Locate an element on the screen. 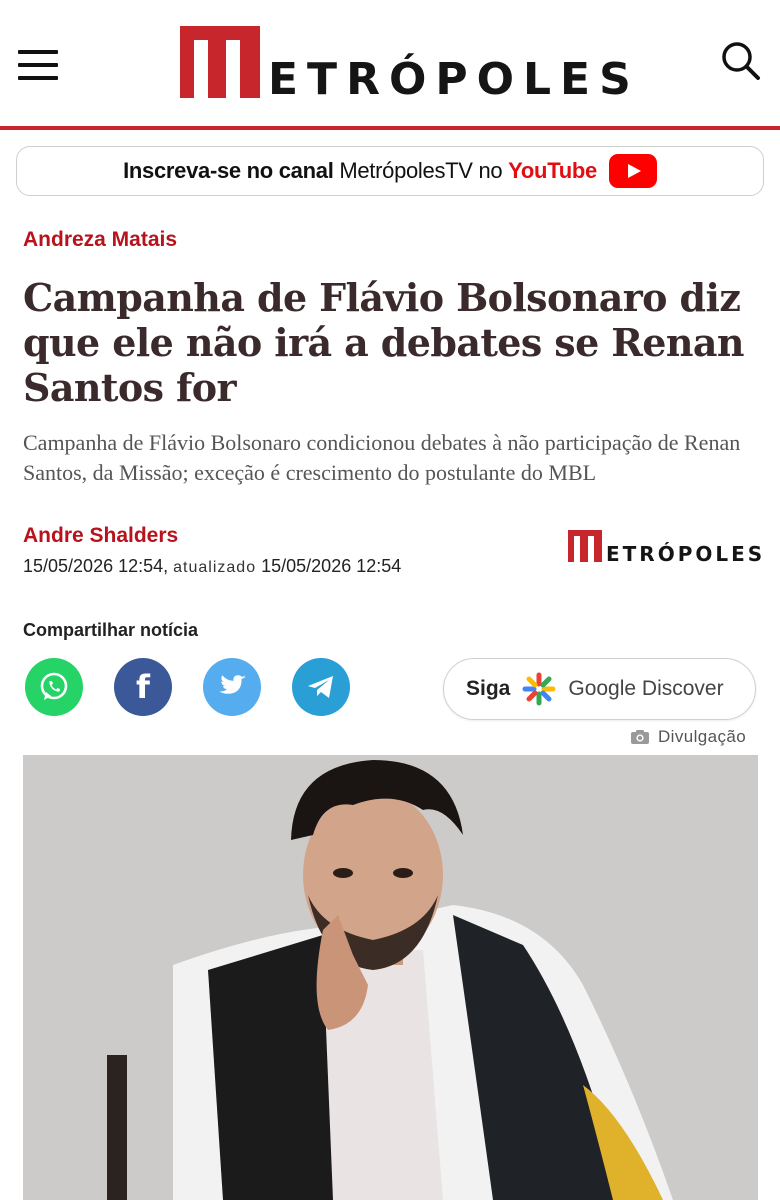  camera-icon is located at coordinates (640, 737).